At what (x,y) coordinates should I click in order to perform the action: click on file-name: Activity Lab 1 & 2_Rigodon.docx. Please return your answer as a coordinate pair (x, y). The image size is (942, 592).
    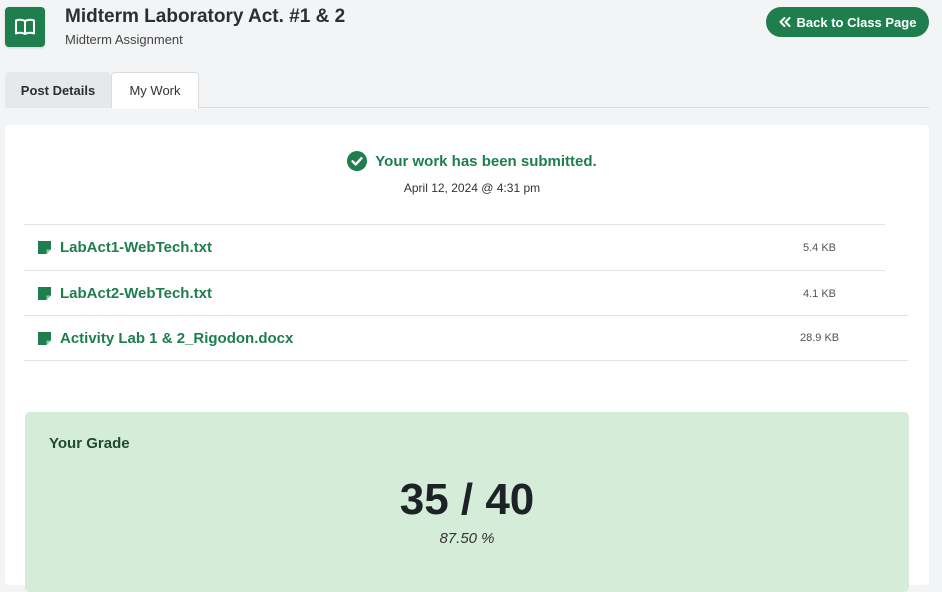
    Looking at the image, I should click on (176, 338).